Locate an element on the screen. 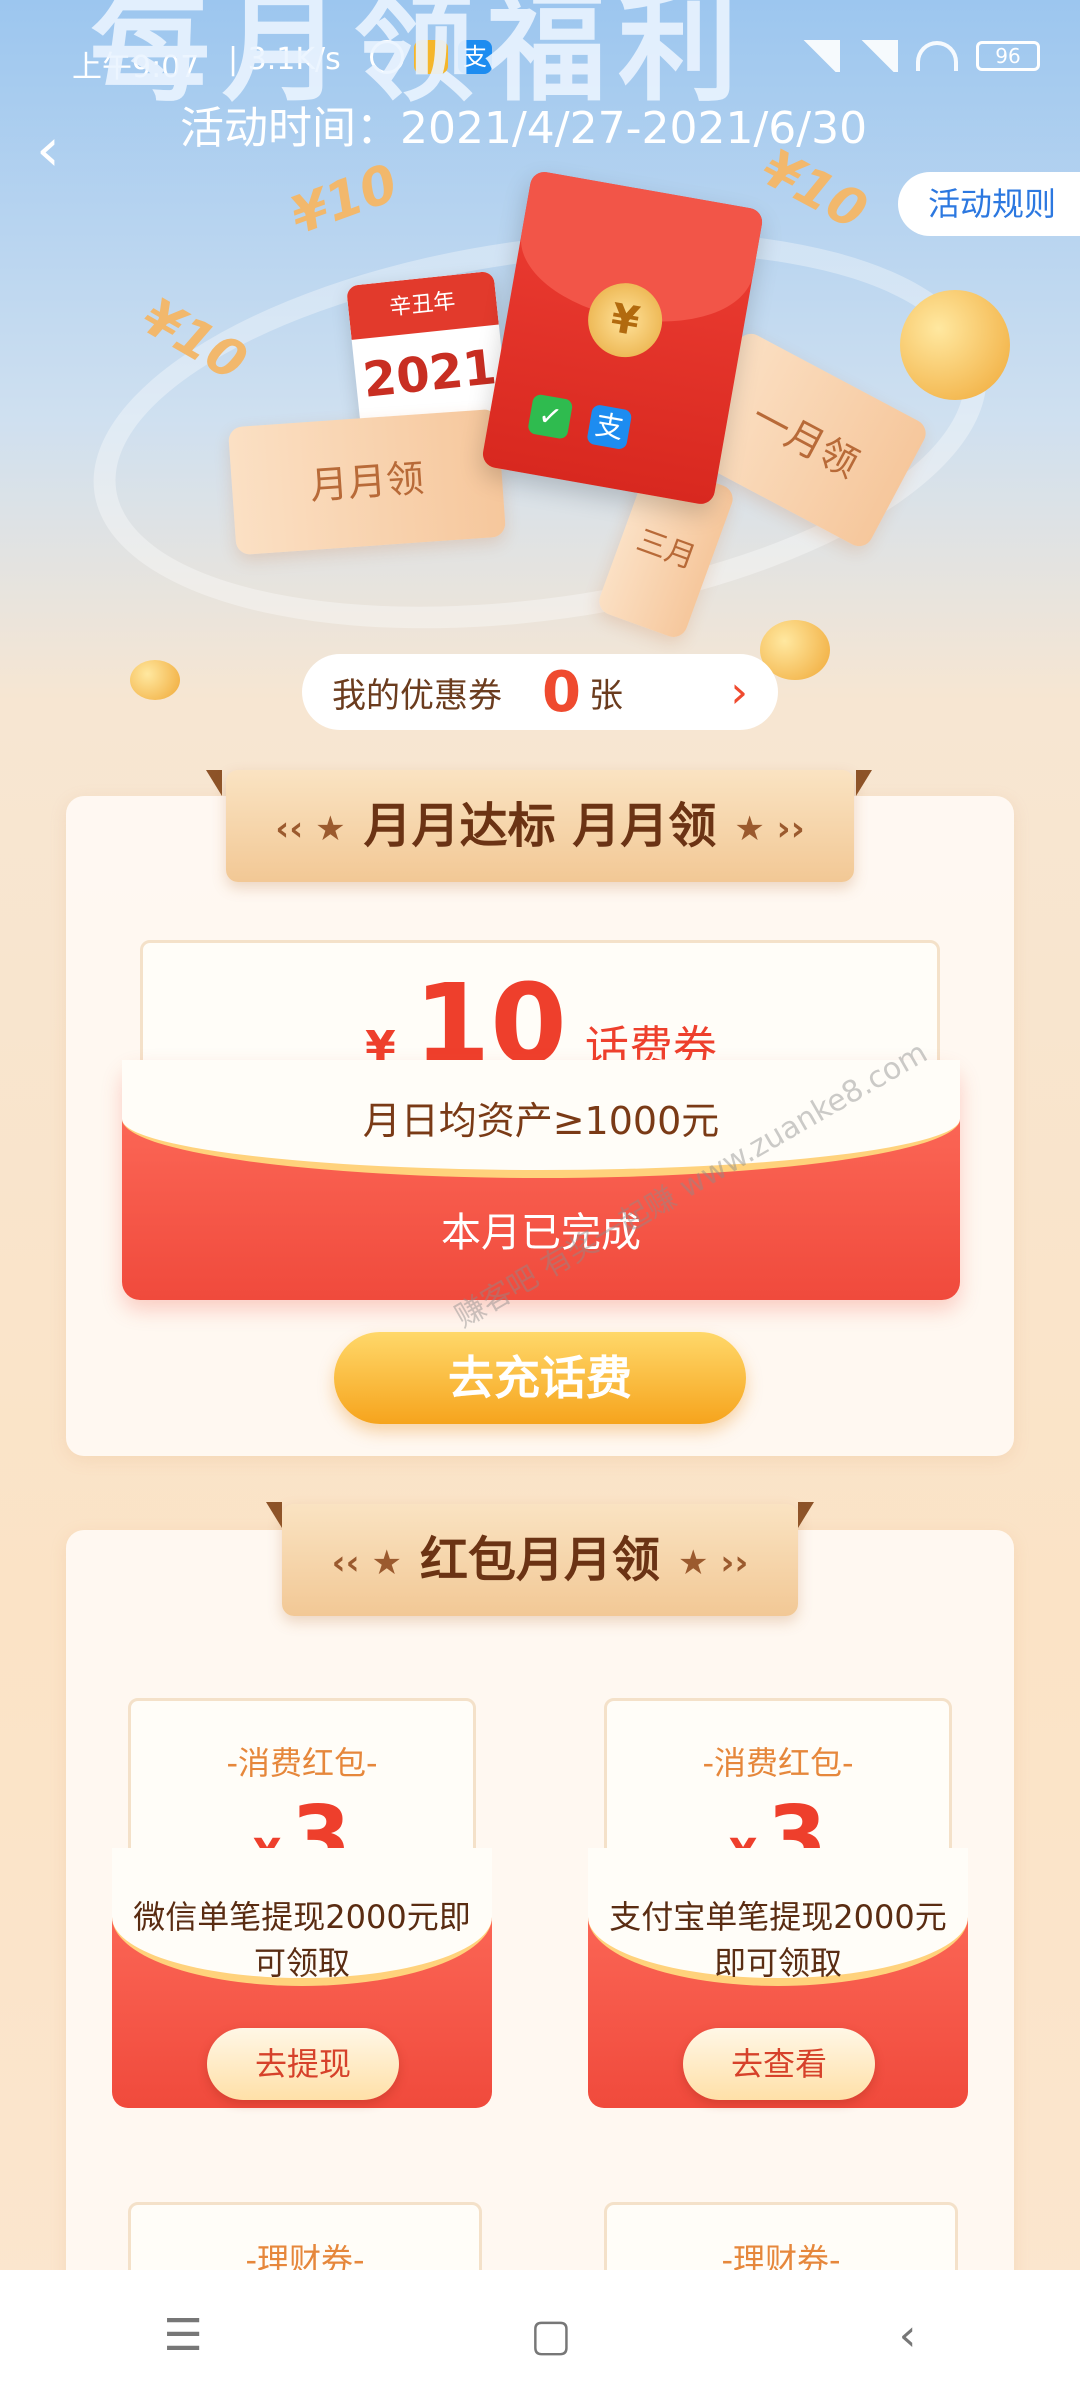  packet-desc: 微信单笔提现2000元即可领取 is located at coordinates (302, 1940).